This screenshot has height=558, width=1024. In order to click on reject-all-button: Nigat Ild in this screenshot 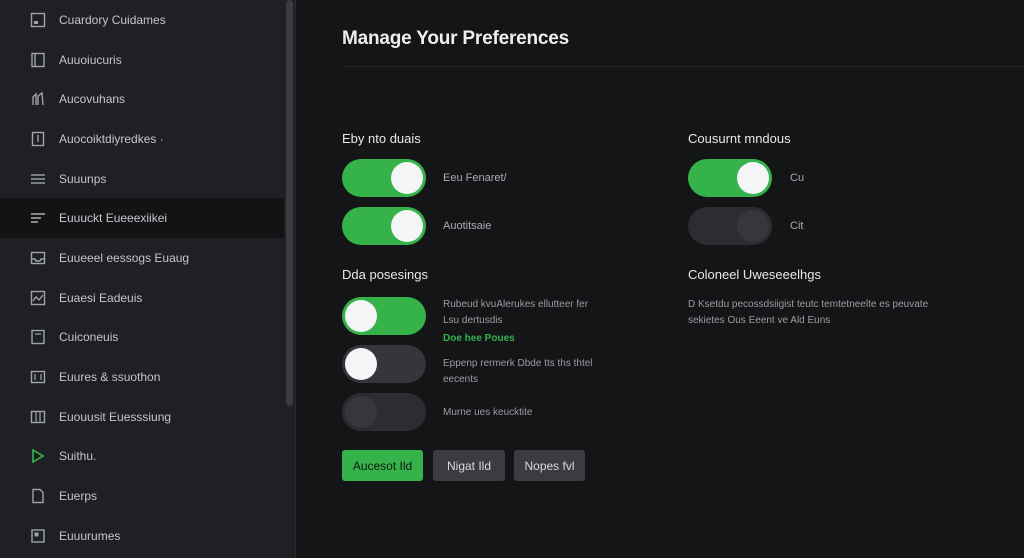, I will do `click(469, 465)`.